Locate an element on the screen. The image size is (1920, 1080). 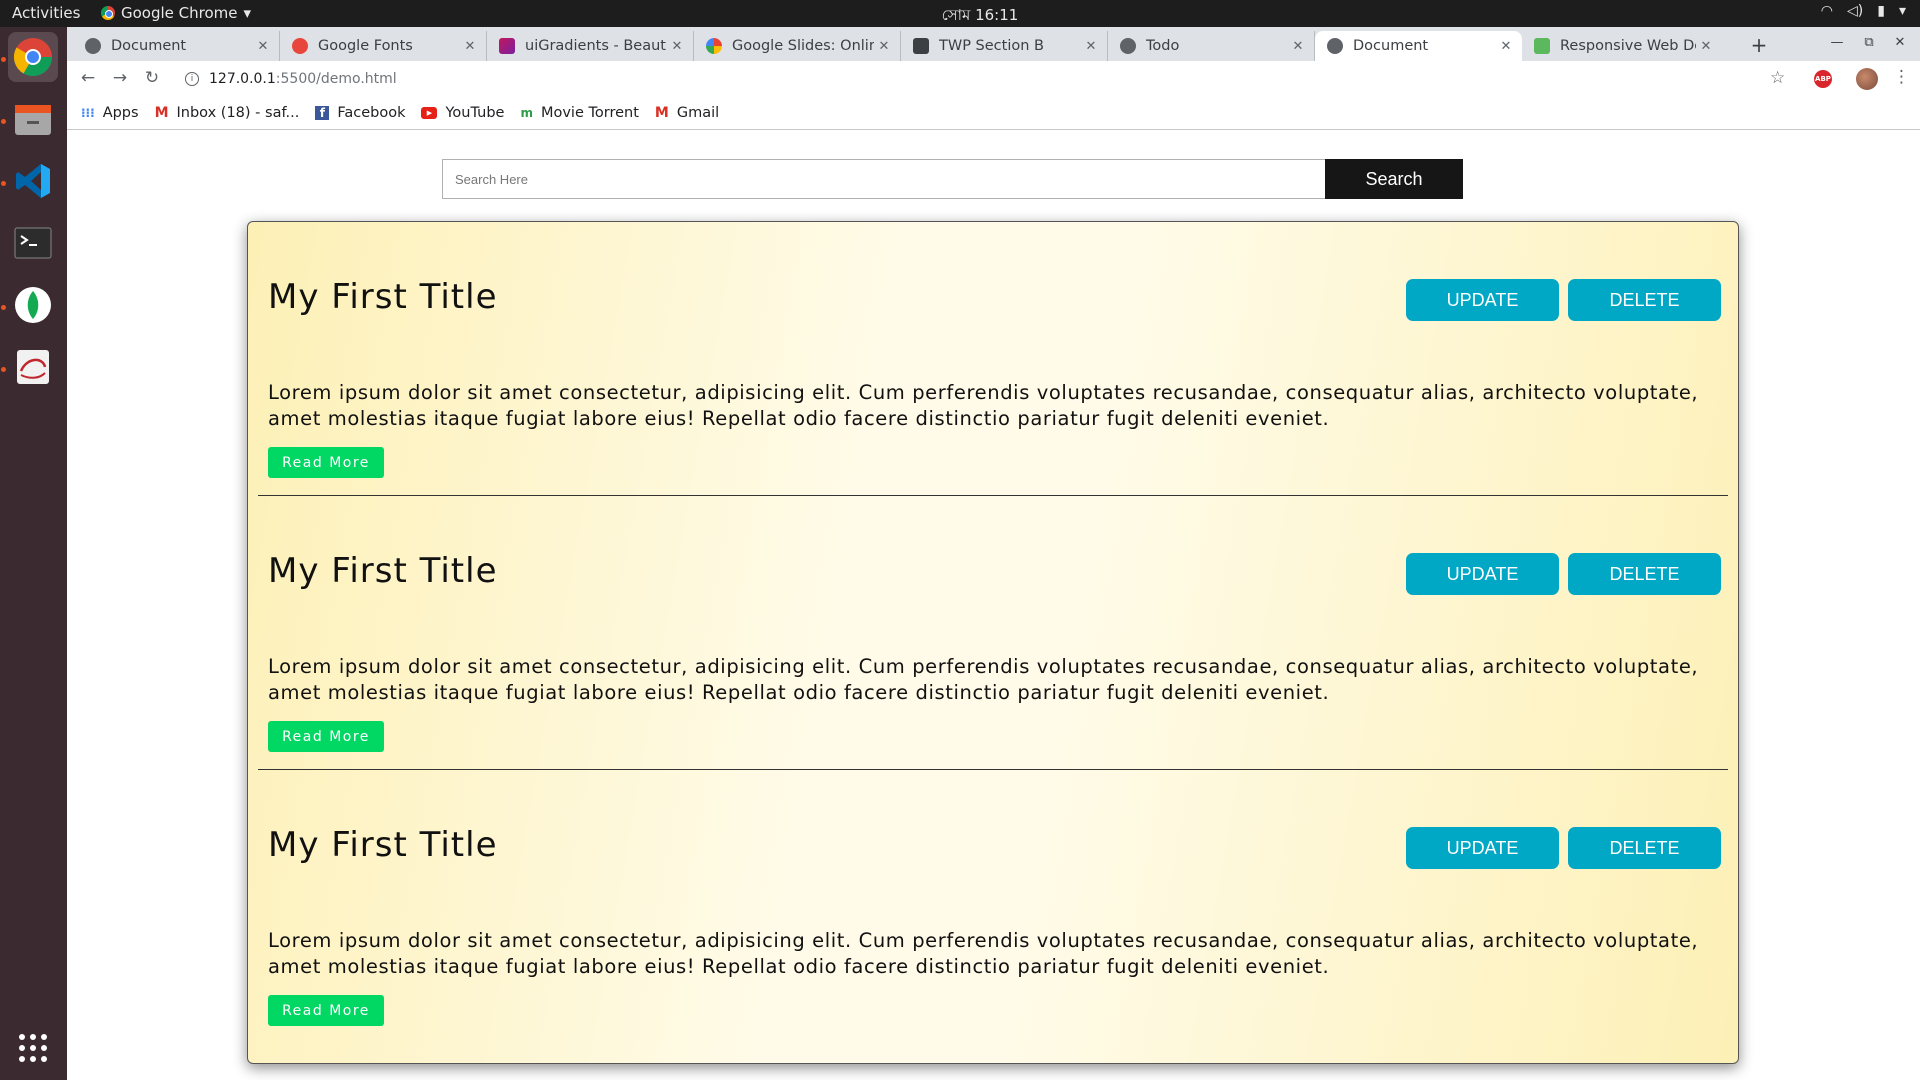
reload-icon: ↻ is located at coordinates (152, 78).